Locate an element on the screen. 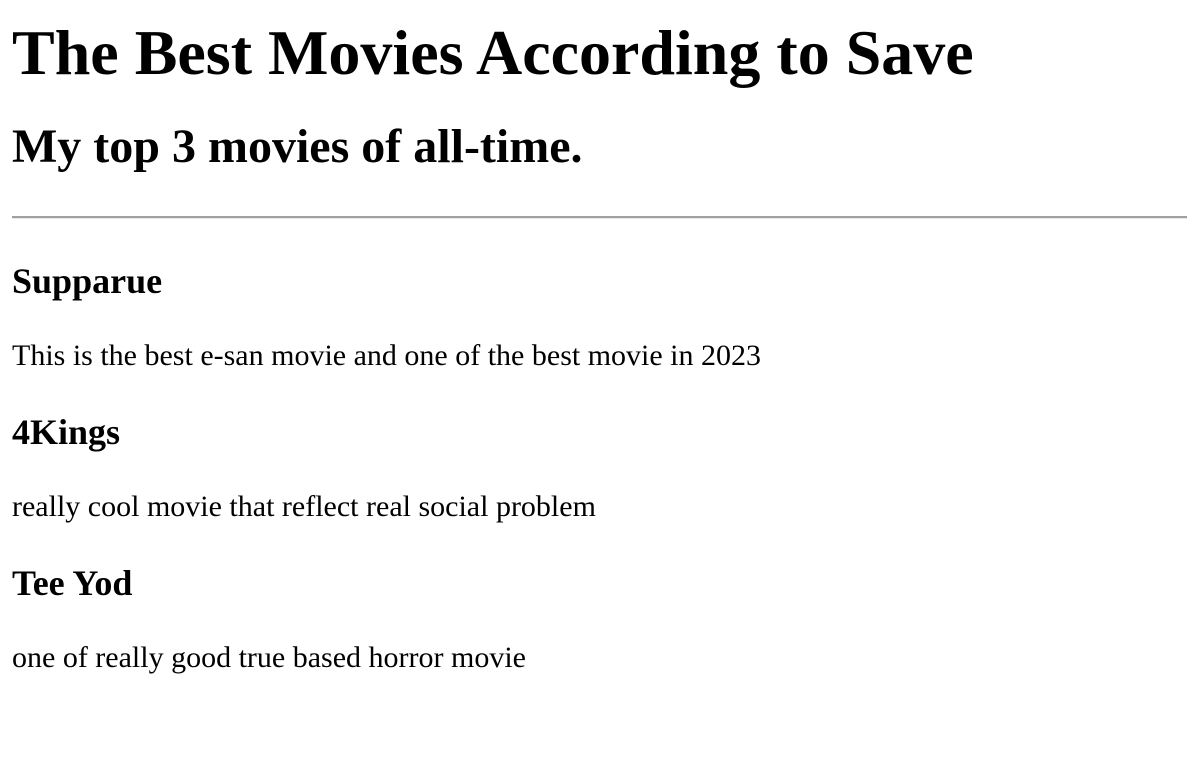 This screenshot has height=782, width=1196. movie-title: Supparue is located at coordinates (87, 281).